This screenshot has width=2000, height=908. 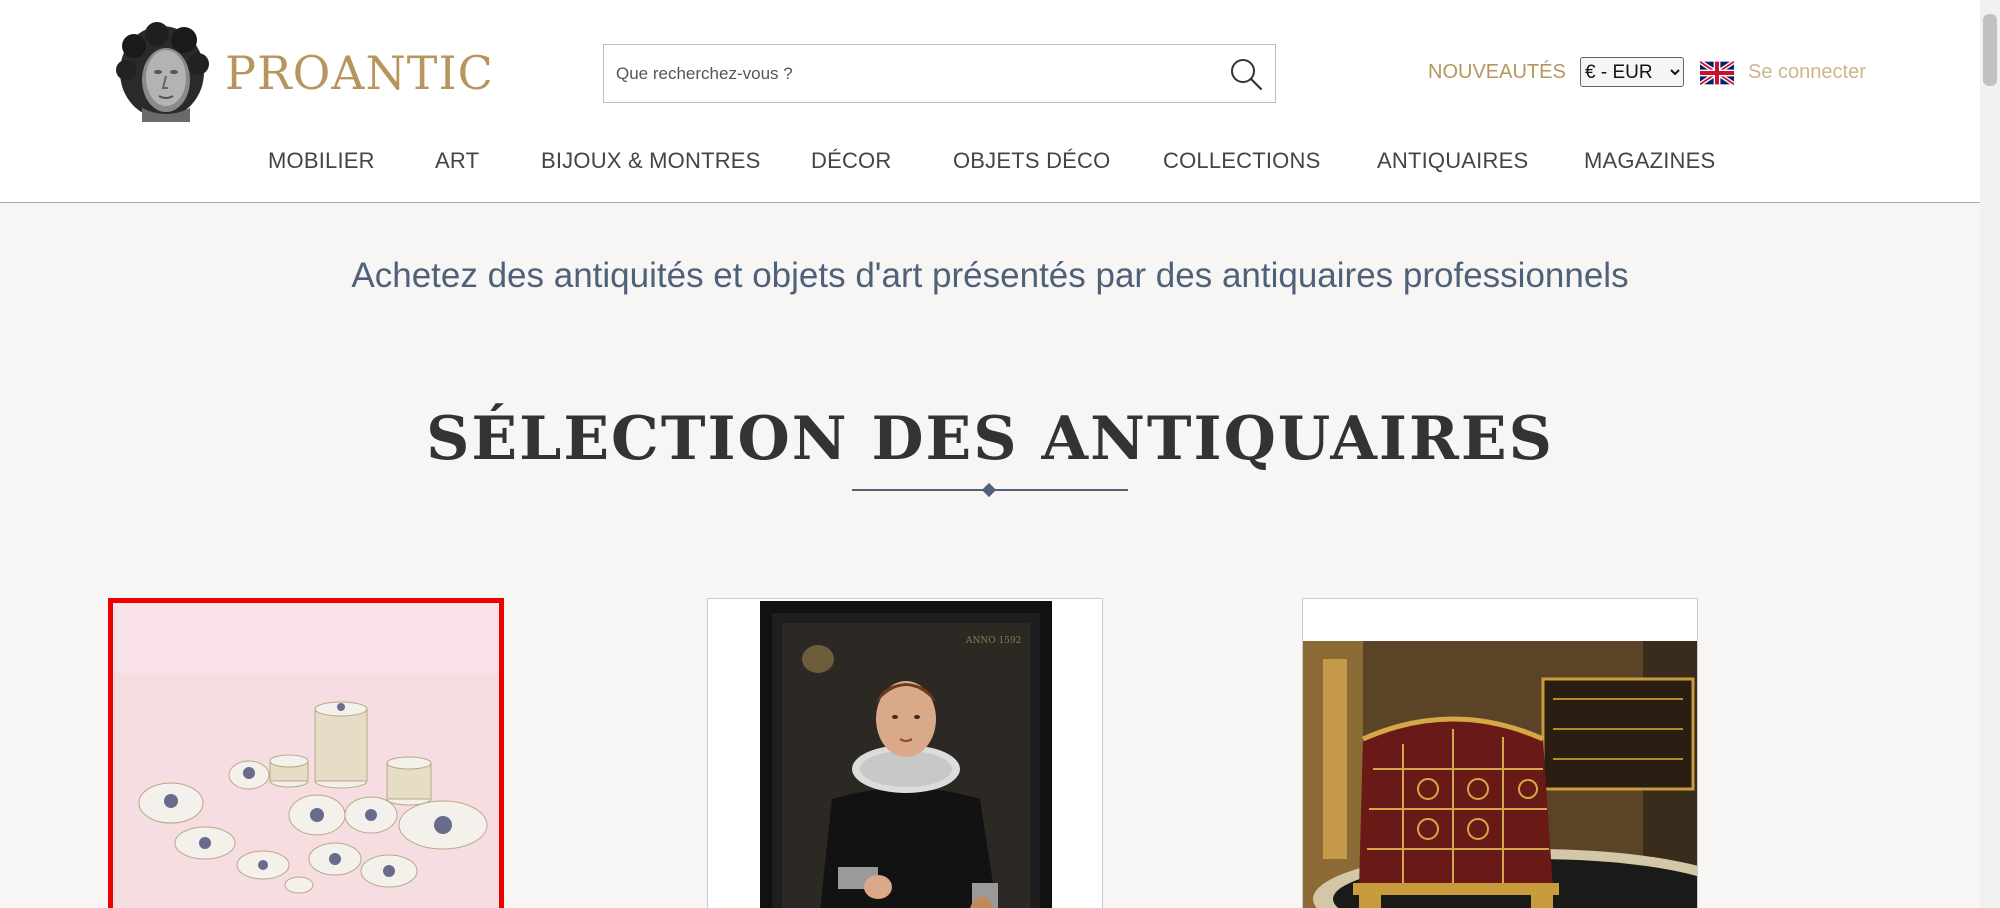 I want to click on nav-item-objets-deco: OBJETS DÉCO, so click(x=1031, y=161).